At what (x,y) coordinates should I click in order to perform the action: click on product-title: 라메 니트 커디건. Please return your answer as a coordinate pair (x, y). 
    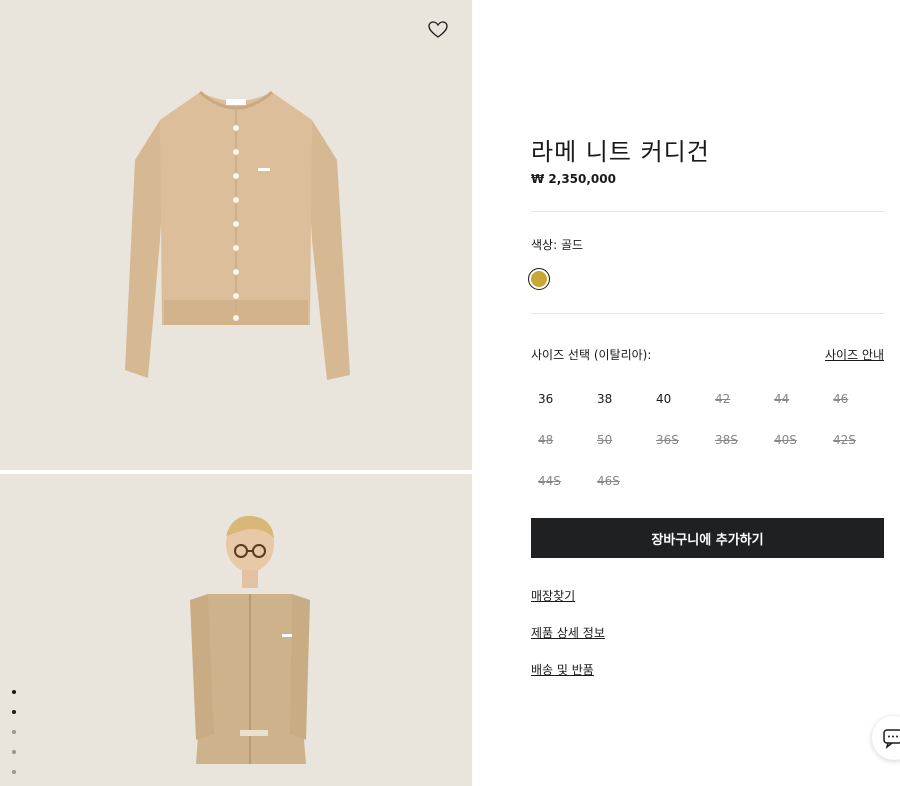
    Looking at the image, I should click on (620, 152).